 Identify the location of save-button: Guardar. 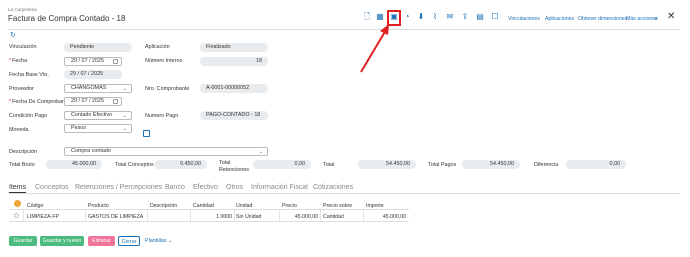
(23, 241).